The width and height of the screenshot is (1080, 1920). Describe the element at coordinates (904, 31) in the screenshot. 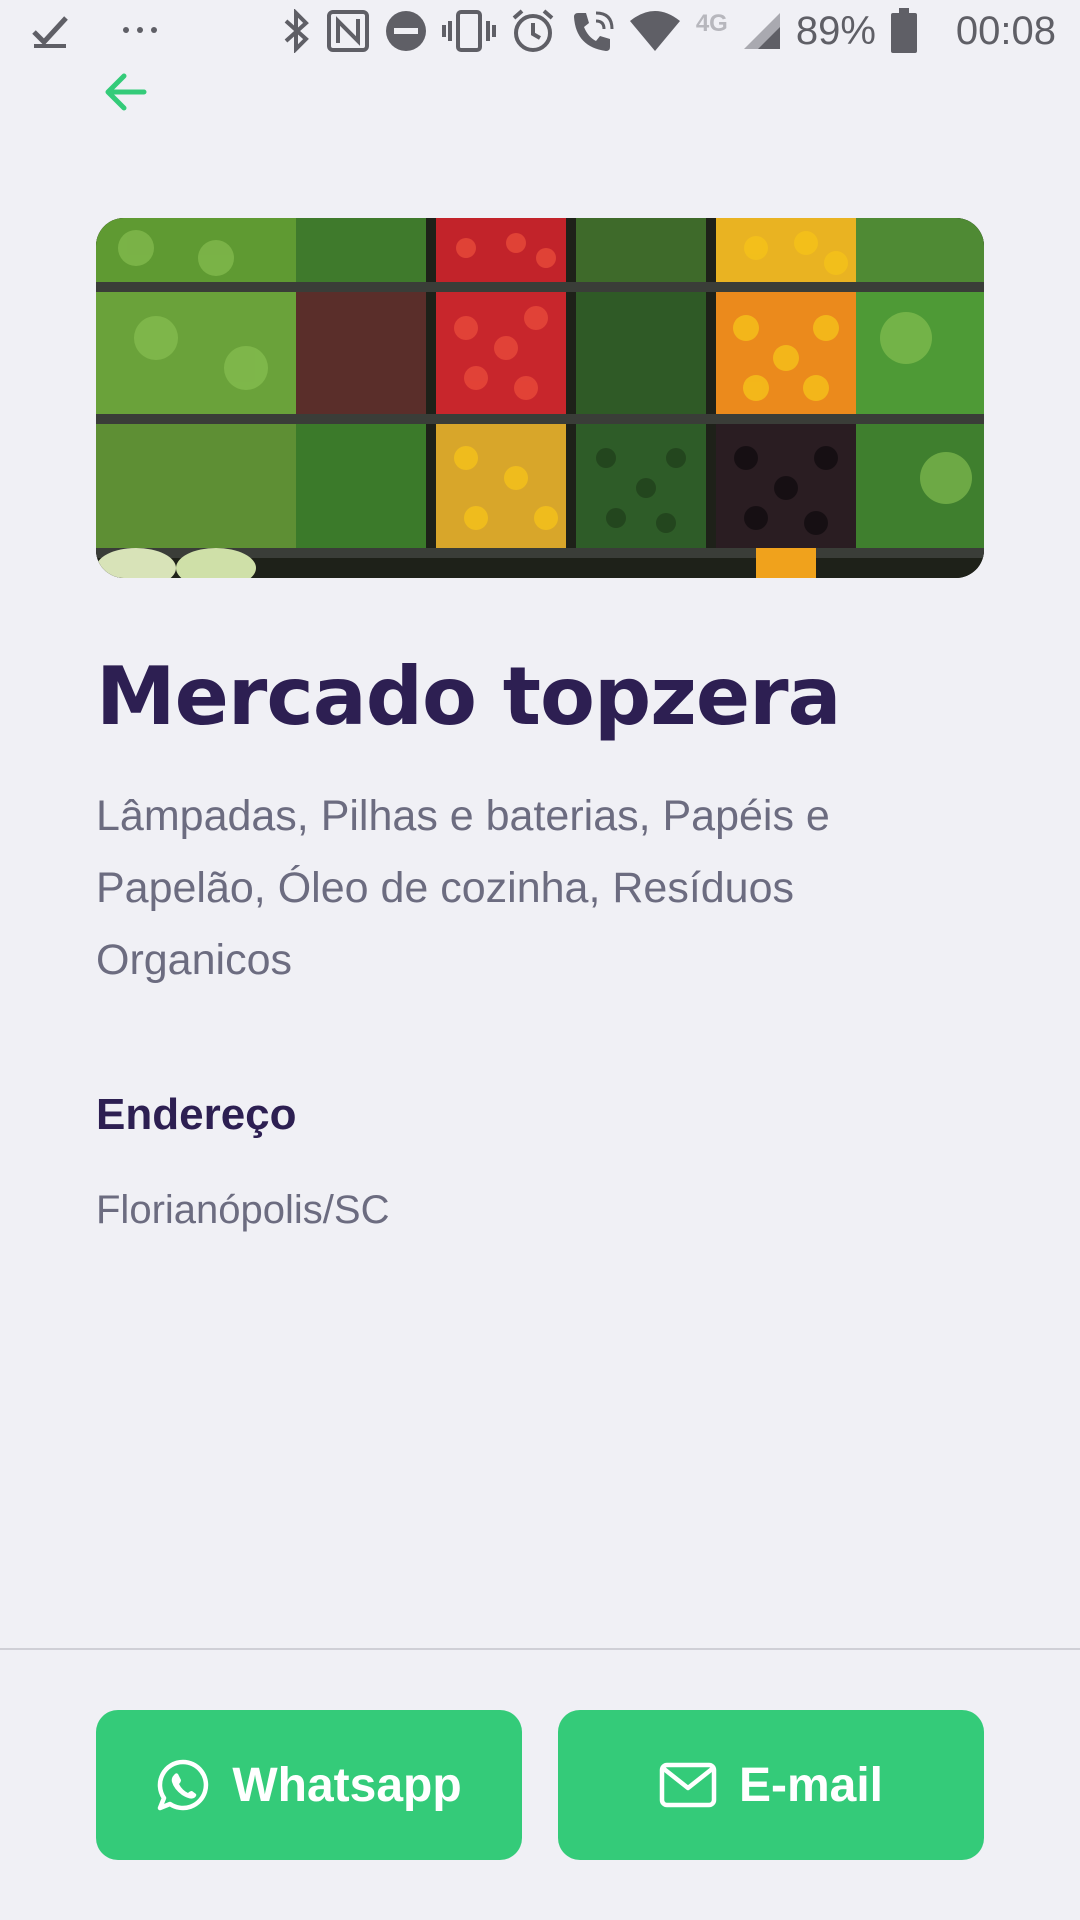

I see `battery-icon` at that location.